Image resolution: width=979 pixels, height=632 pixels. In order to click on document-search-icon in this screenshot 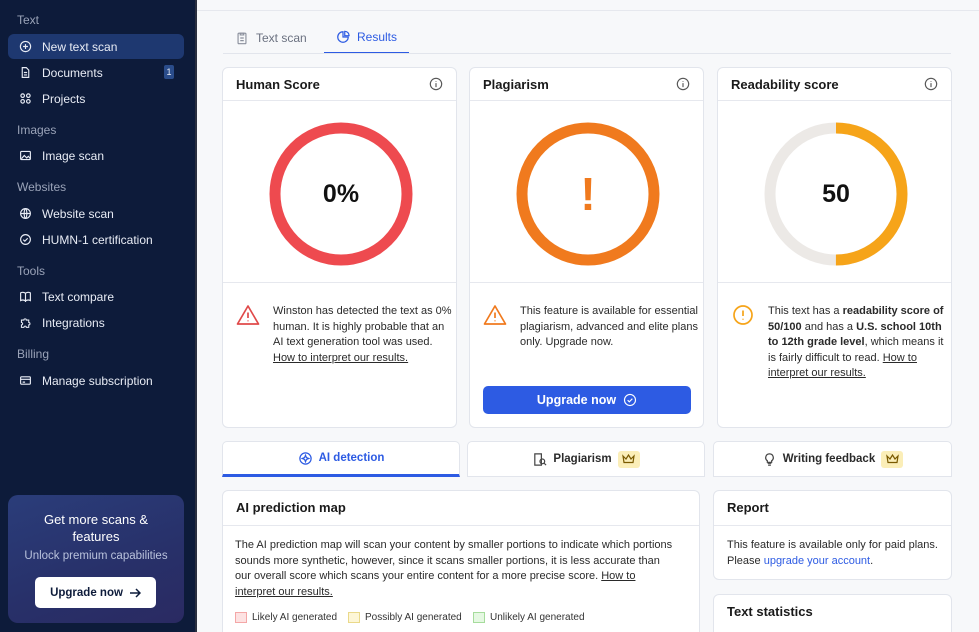, I will do `click(540, 459)`.